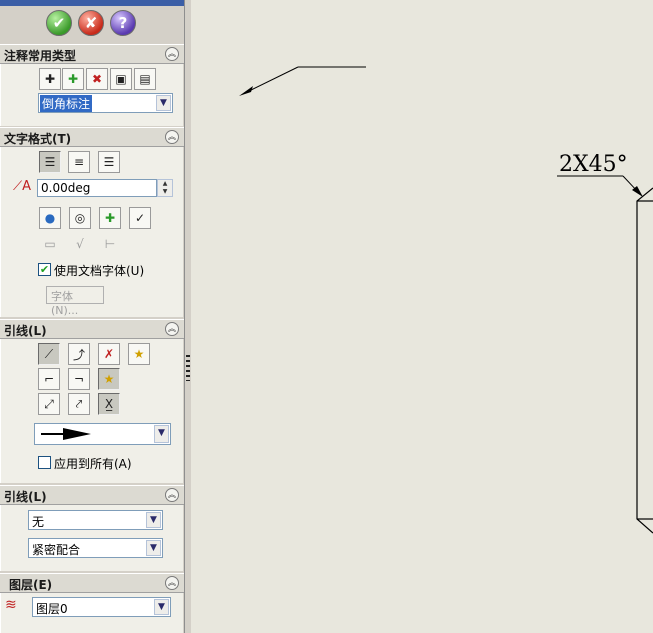  I want to click on align-center-button: ≡, so click(79, 162).